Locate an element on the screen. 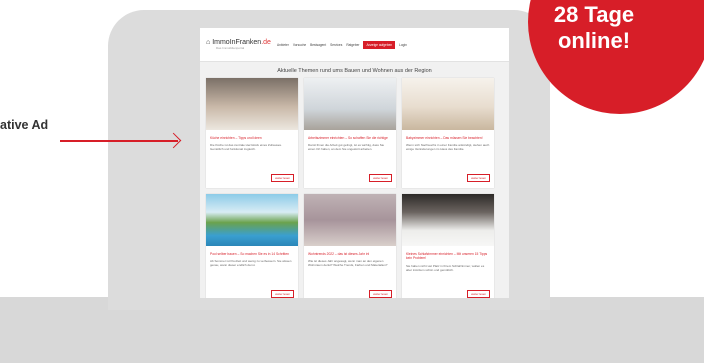  office-photo is located at coordinates (350, 104).